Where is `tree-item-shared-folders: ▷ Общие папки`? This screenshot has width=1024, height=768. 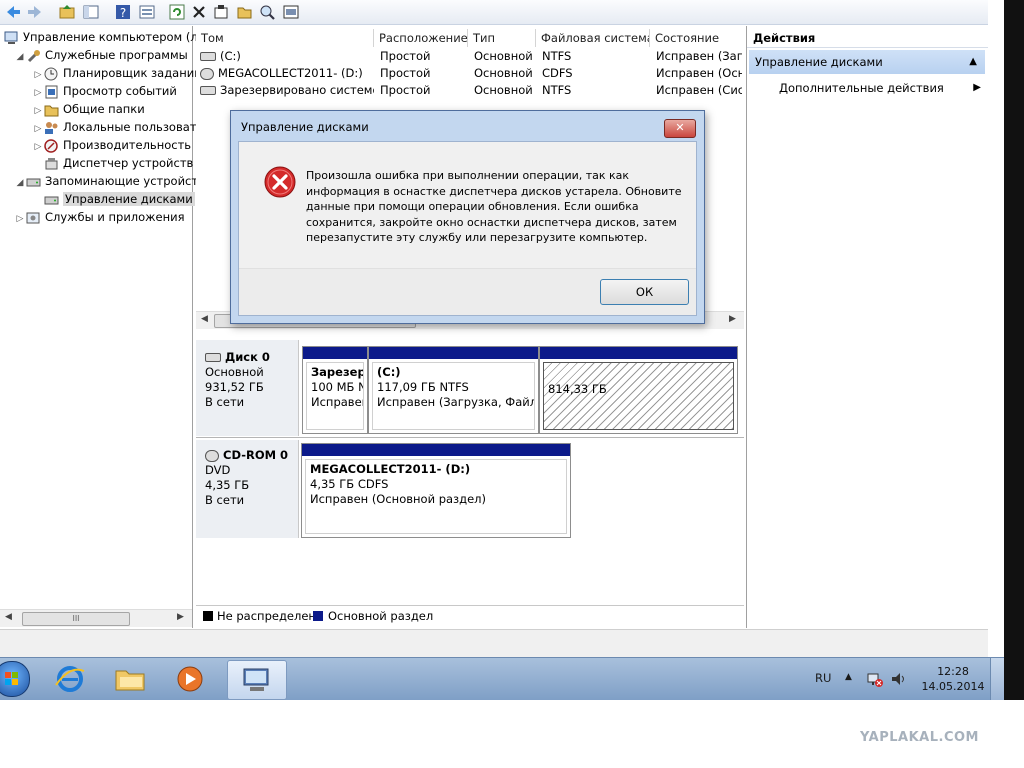
tree-item-shared-folders: ▷ Общие папки is located at coordinates (88, 109).